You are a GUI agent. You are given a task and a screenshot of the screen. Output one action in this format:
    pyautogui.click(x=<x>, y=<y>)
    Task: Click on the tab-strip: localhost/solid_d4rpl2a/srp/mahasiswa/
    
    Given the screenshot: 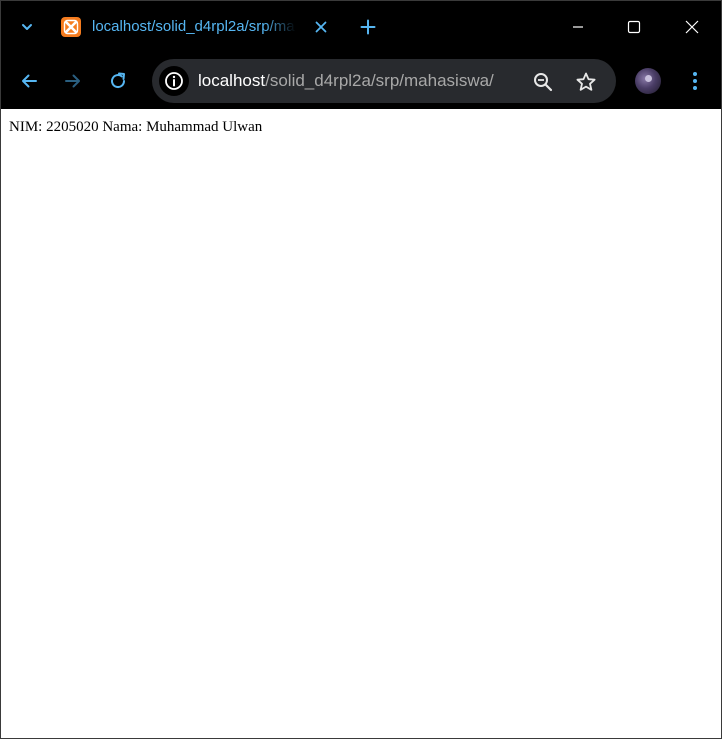 What is the action you would take?
    pyautogui.click(x=361, y=27)
    